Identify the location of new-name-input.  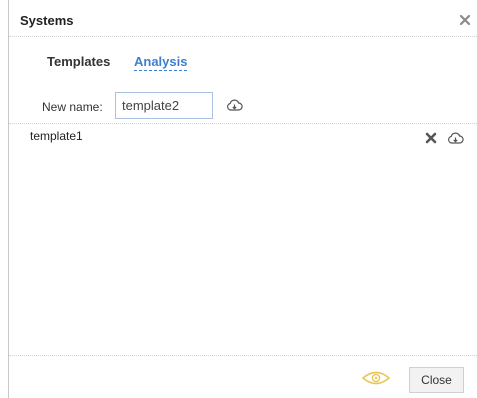
(164, 105).